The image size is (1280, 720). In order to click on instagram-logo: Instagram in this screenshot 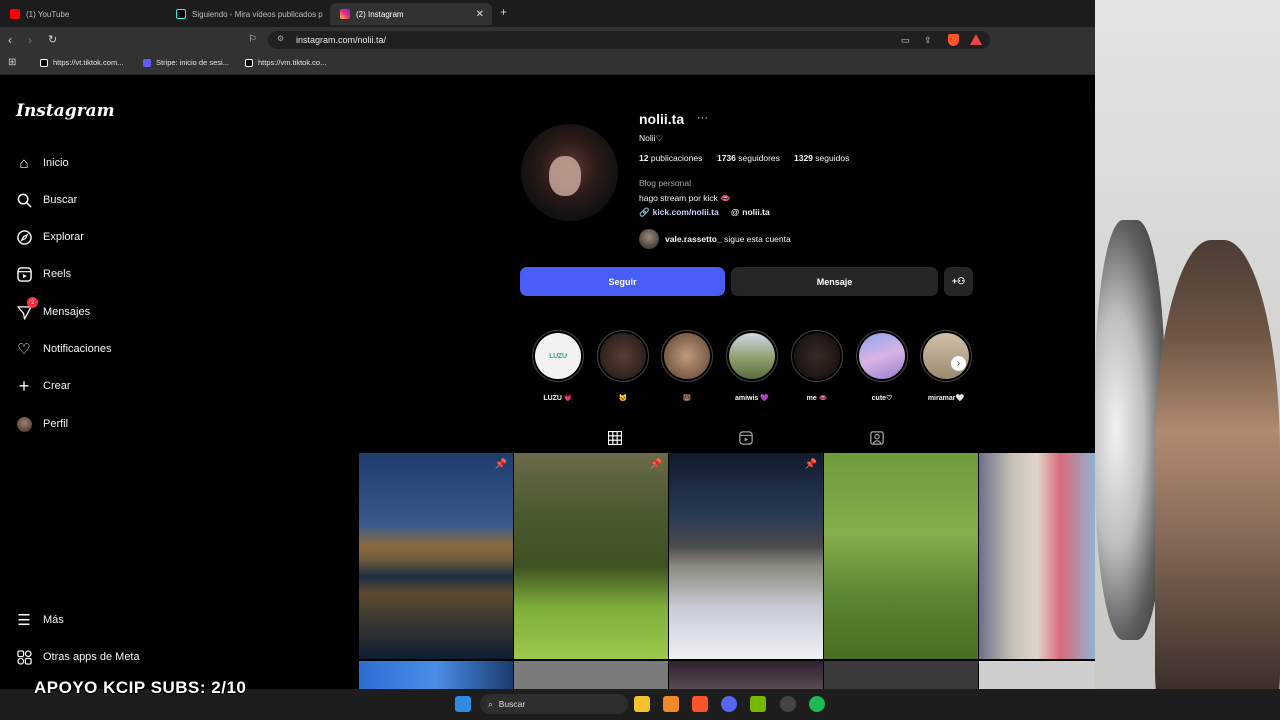, I will do `click(65, 111)`.